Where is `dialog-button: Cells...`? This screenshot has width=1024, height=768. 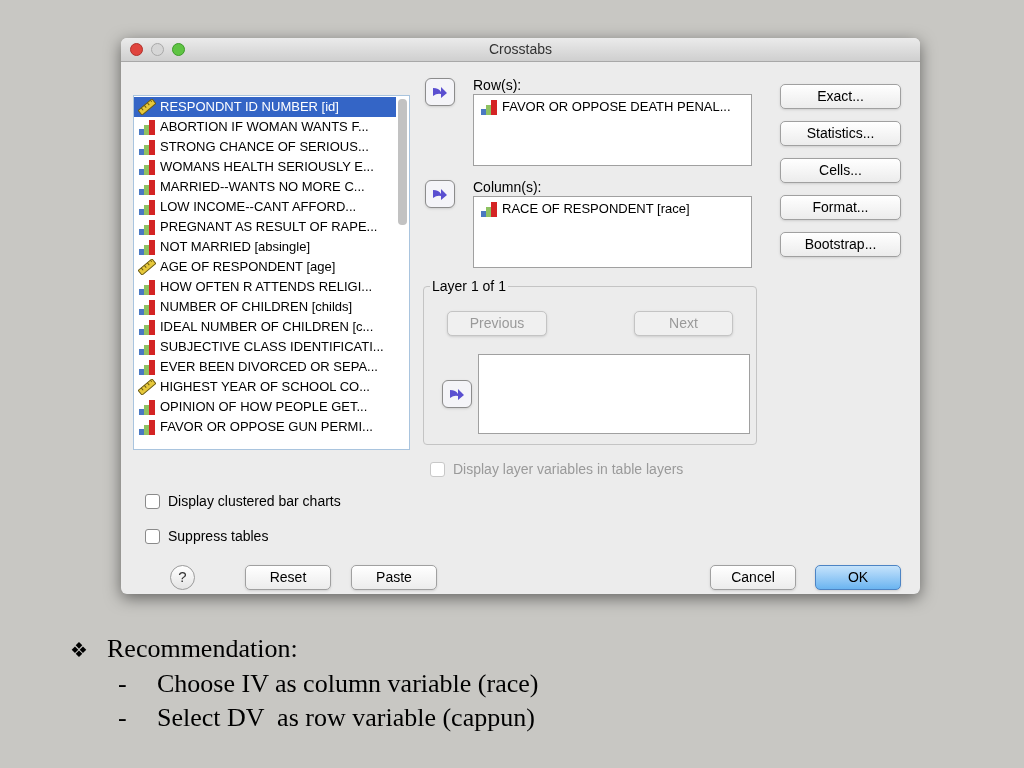
dialog-button: Cells... is located at coordinates (840, 170).